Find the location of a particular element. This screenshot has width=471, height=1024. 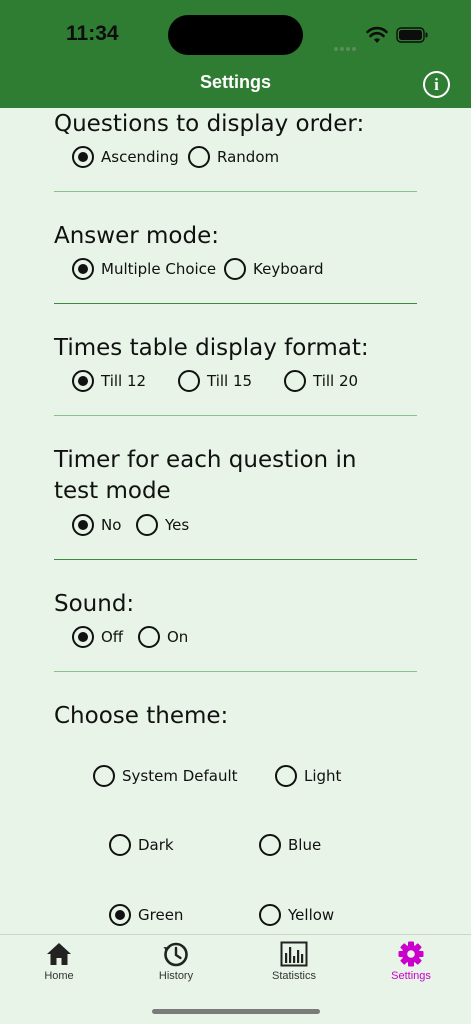

signal-icon is located at coordinates (346, 43).